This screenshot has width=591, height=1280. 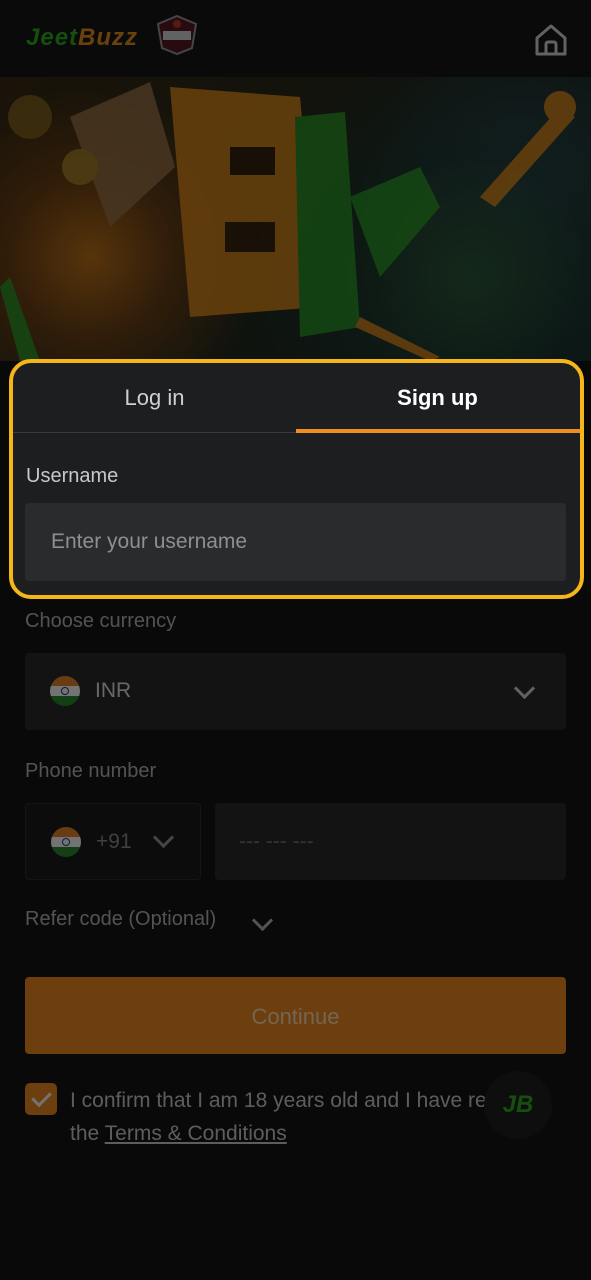 I want to click on terms-link: Terms & Conditions, so click(x=196, y=1133).